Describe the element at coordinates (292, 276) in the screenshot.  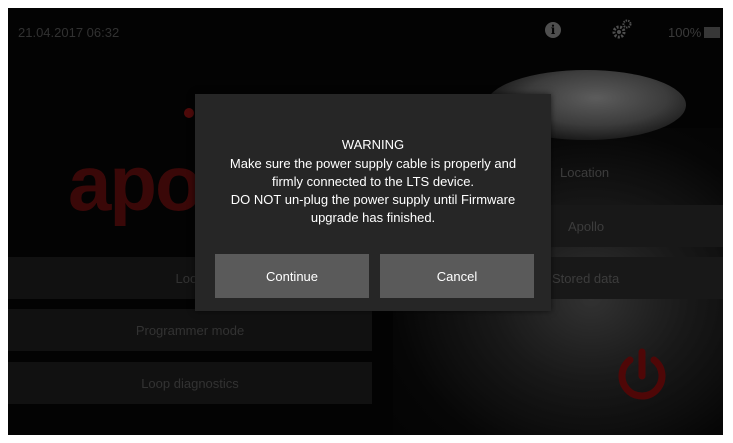
I see `continue-button: Continue` at that location.